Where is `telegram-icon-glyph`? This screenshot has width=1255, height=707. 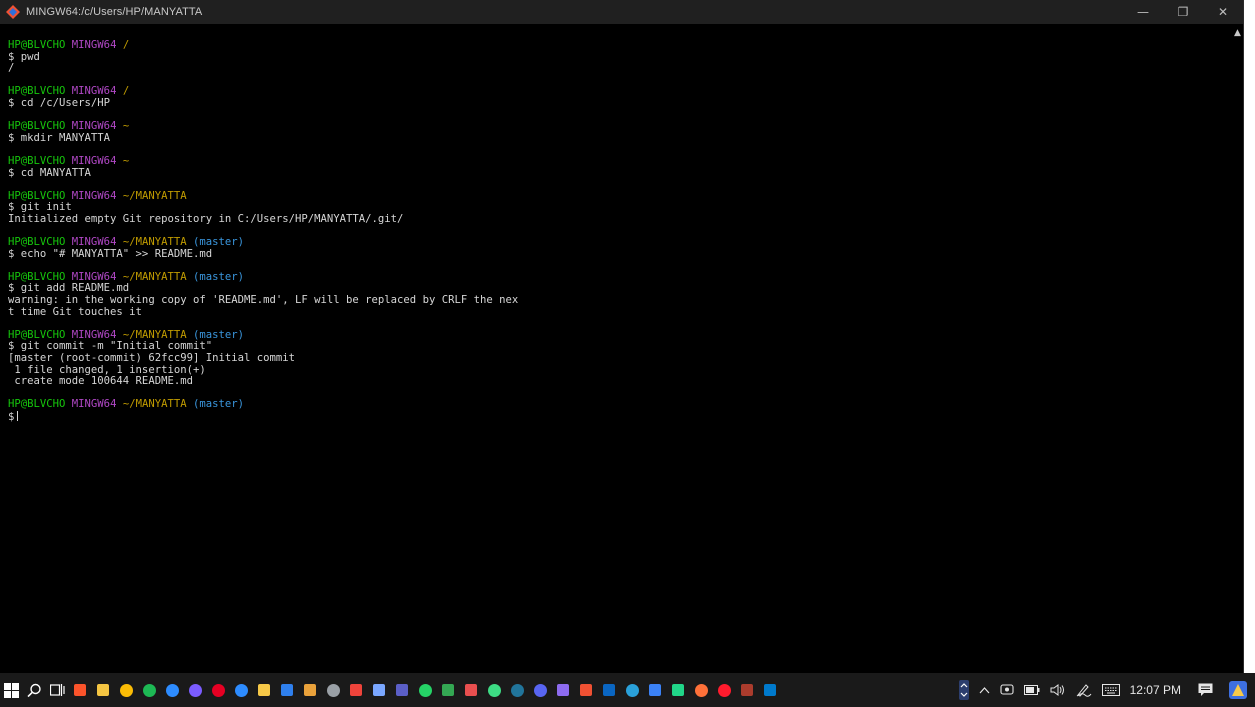
telegram-icon-glyph is located at coordinates (632, 690).